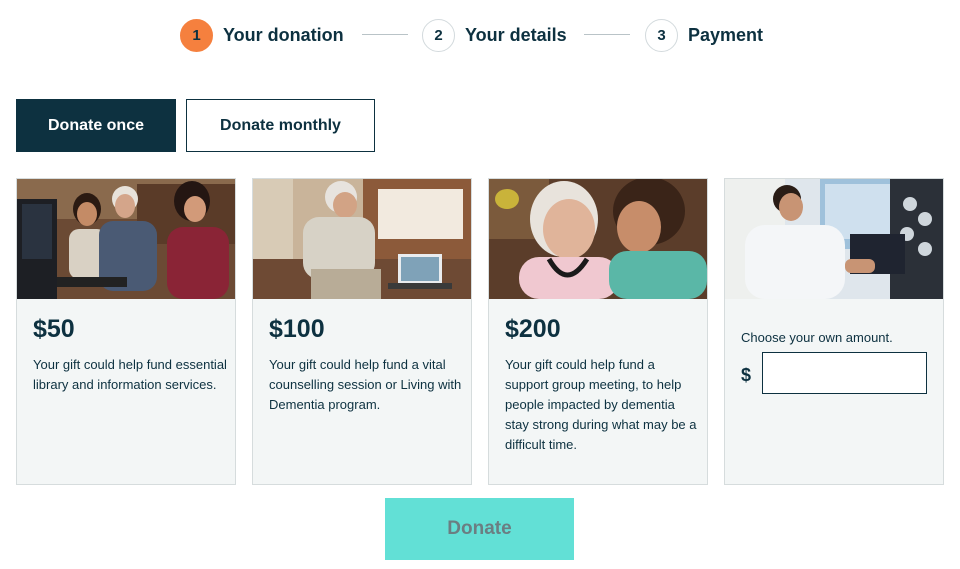  What do you see at coordinates (280, 125) in the screenshot?
I see `donate-monthly-tab: Donate monthly` at bounding box center [280, 125].